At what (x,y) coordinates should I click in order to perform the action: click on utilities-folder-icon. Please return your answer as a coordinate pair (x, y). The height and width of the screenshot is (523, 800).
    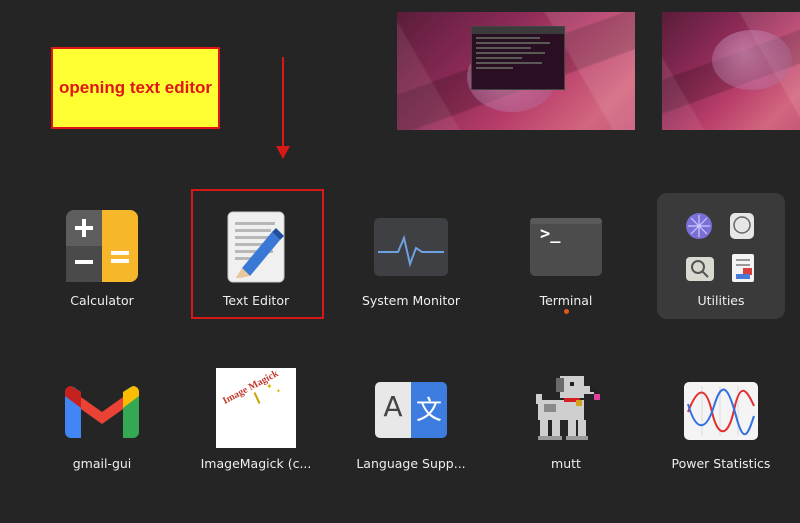
    Looking at the image, I should click on (721, 250).